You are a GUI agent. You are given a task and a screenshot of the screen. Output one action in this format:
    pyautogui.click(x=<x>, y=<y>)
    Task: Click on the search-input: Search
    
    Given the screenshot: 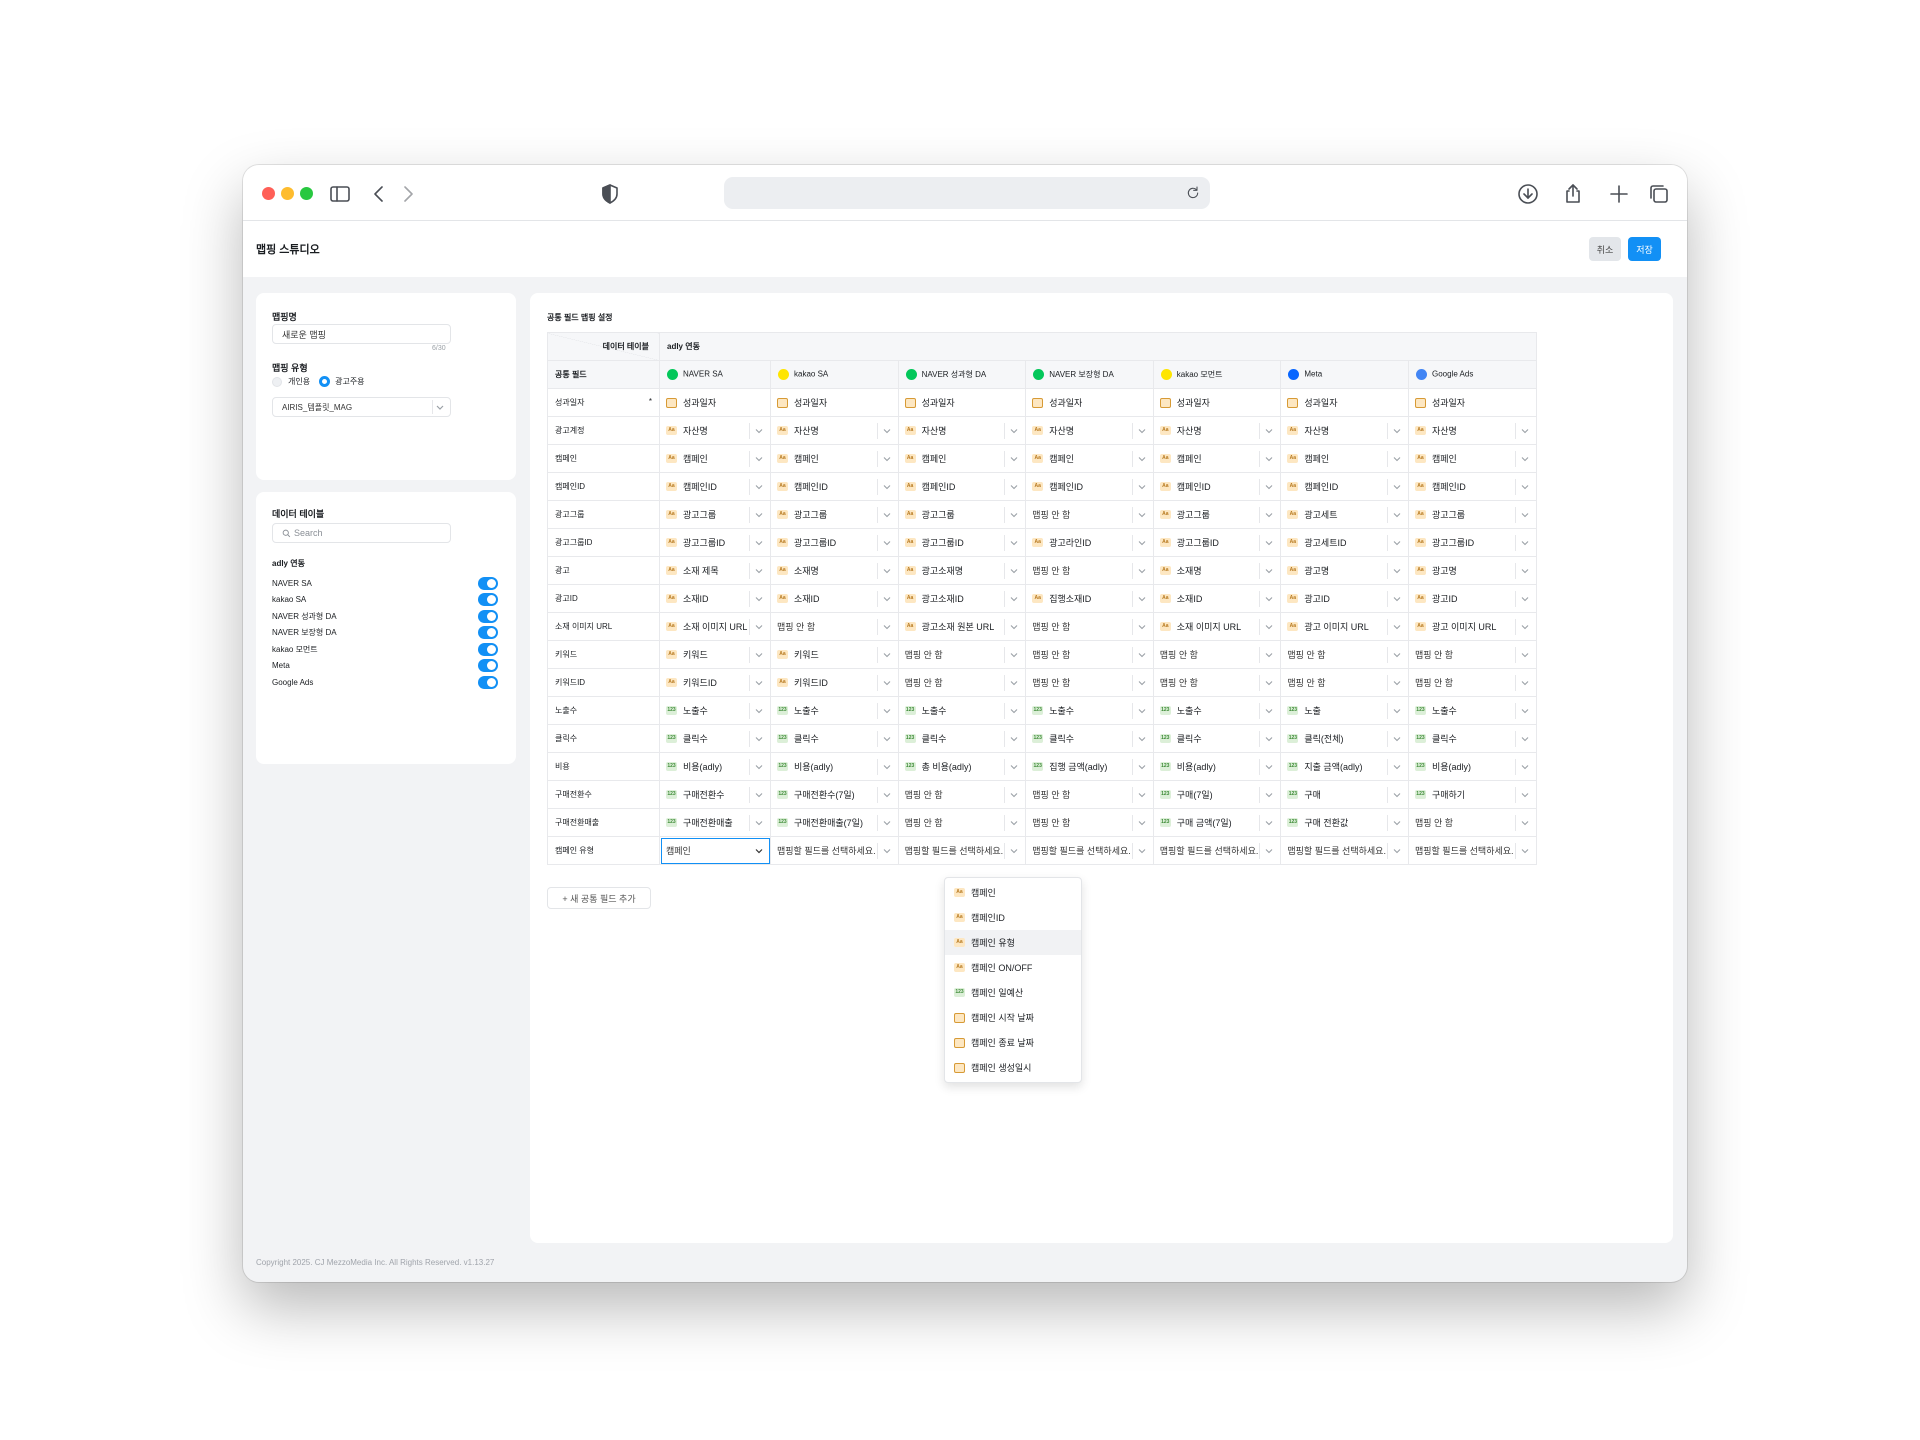 What is the action you would take?
    pyautogui.click(x=361, y=533)
    